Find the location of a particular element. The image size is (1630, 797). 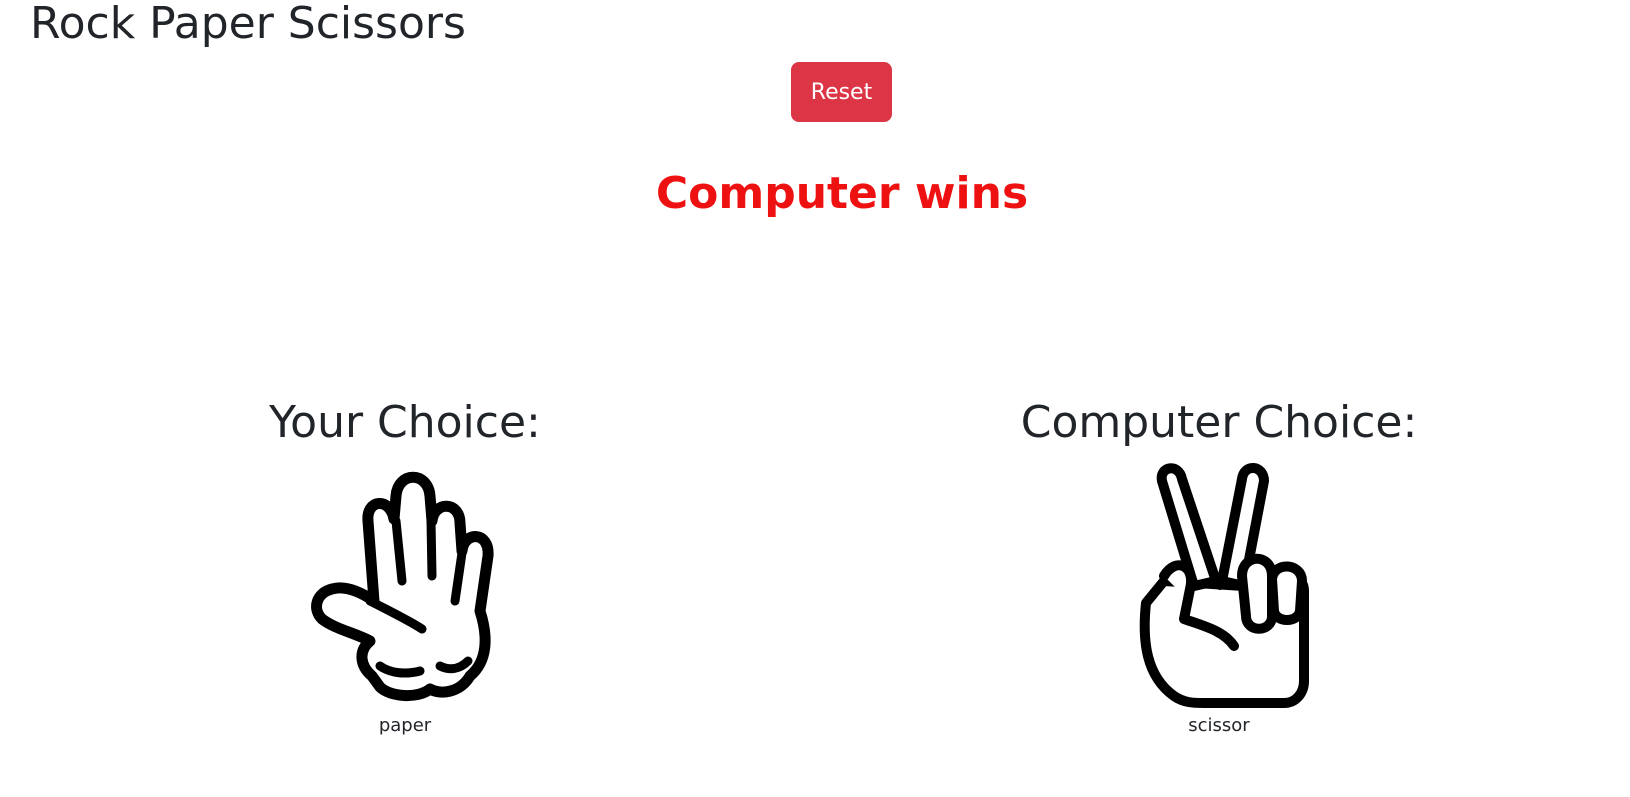

computer-choice-panel: Computer Choice: scissor is located at coordinates (1219, 565).